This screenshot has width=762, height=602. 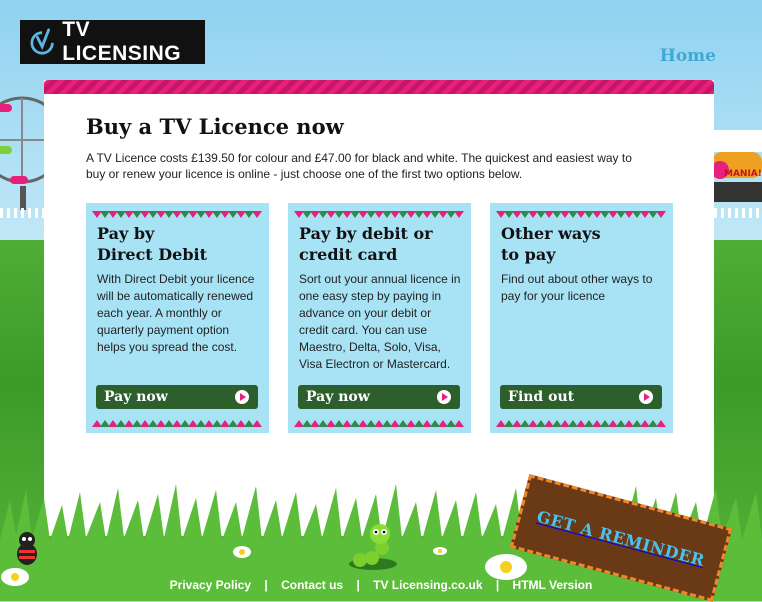 I want to click on home-link: Home, so click(x=688, y=56).